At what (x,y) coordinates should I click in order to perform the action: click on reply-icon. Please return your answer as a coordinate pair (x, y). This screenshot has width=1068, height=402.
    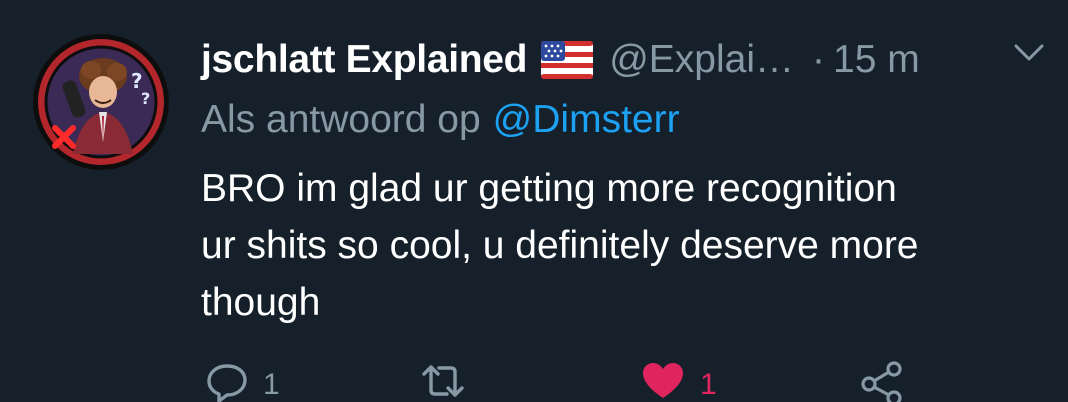
    Looking at the image, I should click on (227, 383).